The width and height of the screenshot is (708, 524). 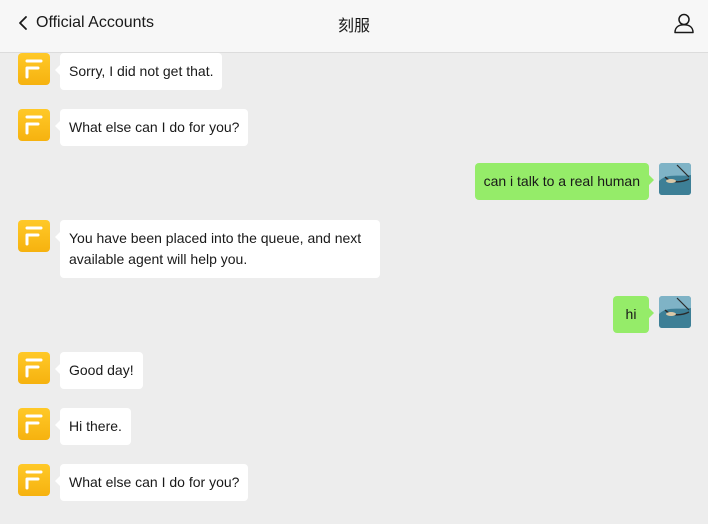 What do you see at coordinates (633, 314) in the screenshot?
I see `sent-message: hi` at bounding box center [633, 314].